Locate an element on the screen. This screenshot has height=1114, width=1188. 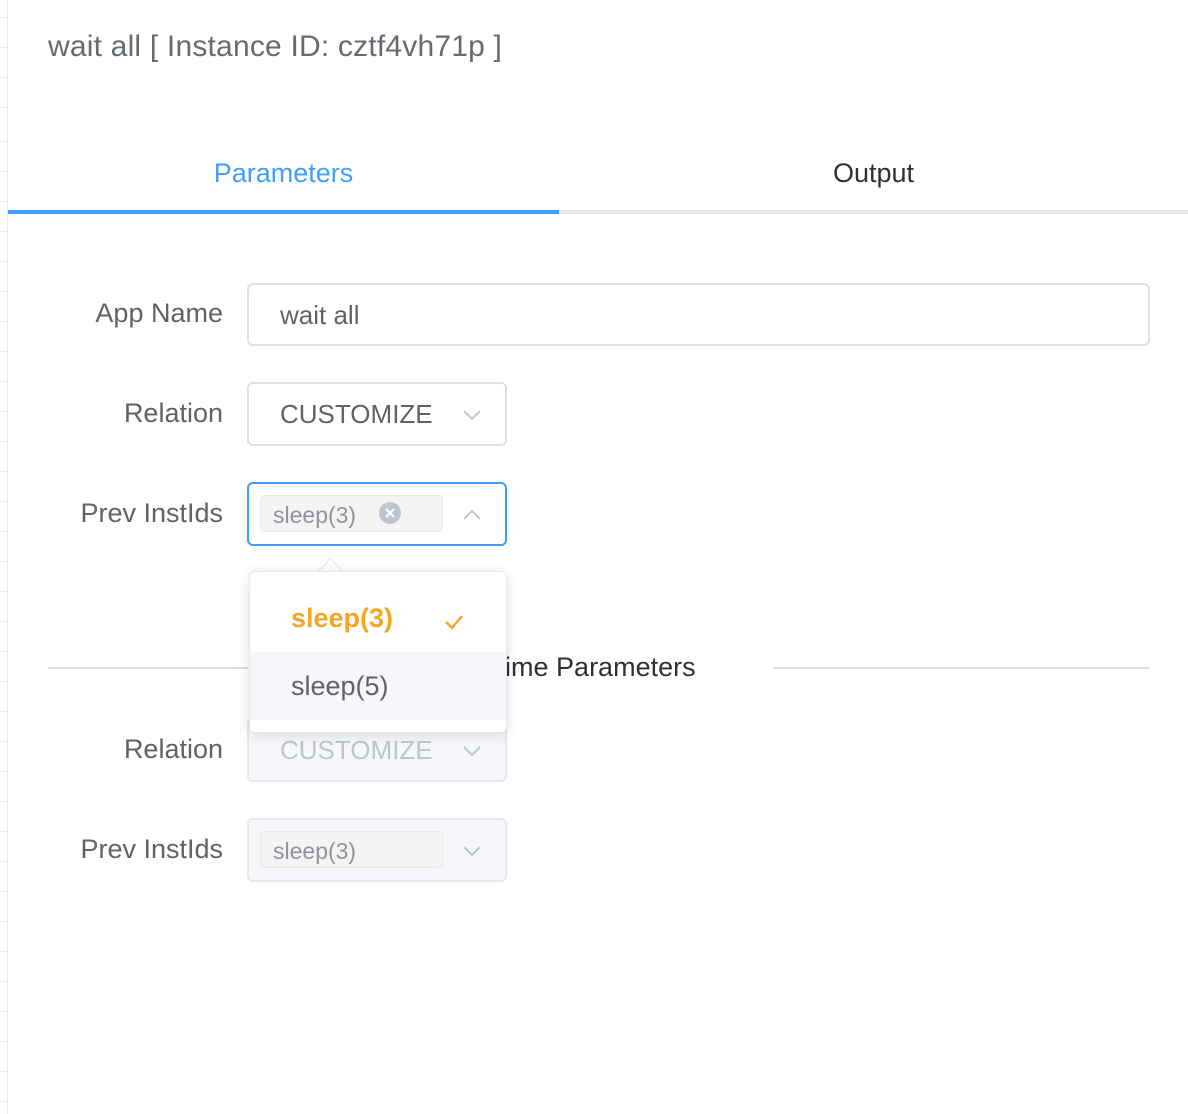
relation-value: CUSTOMIZE is located at coordinates (356, 414).